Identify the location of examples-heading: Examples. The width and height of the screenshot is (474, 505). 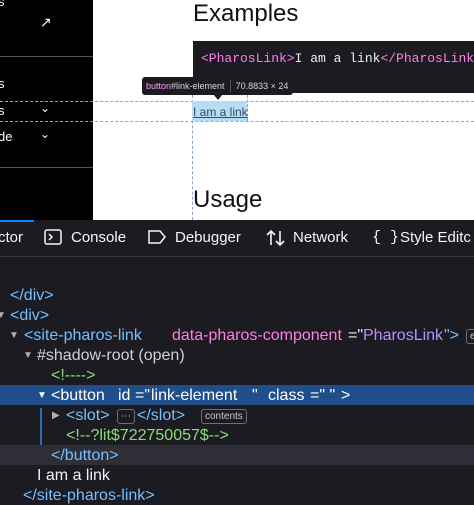
(246, 13).